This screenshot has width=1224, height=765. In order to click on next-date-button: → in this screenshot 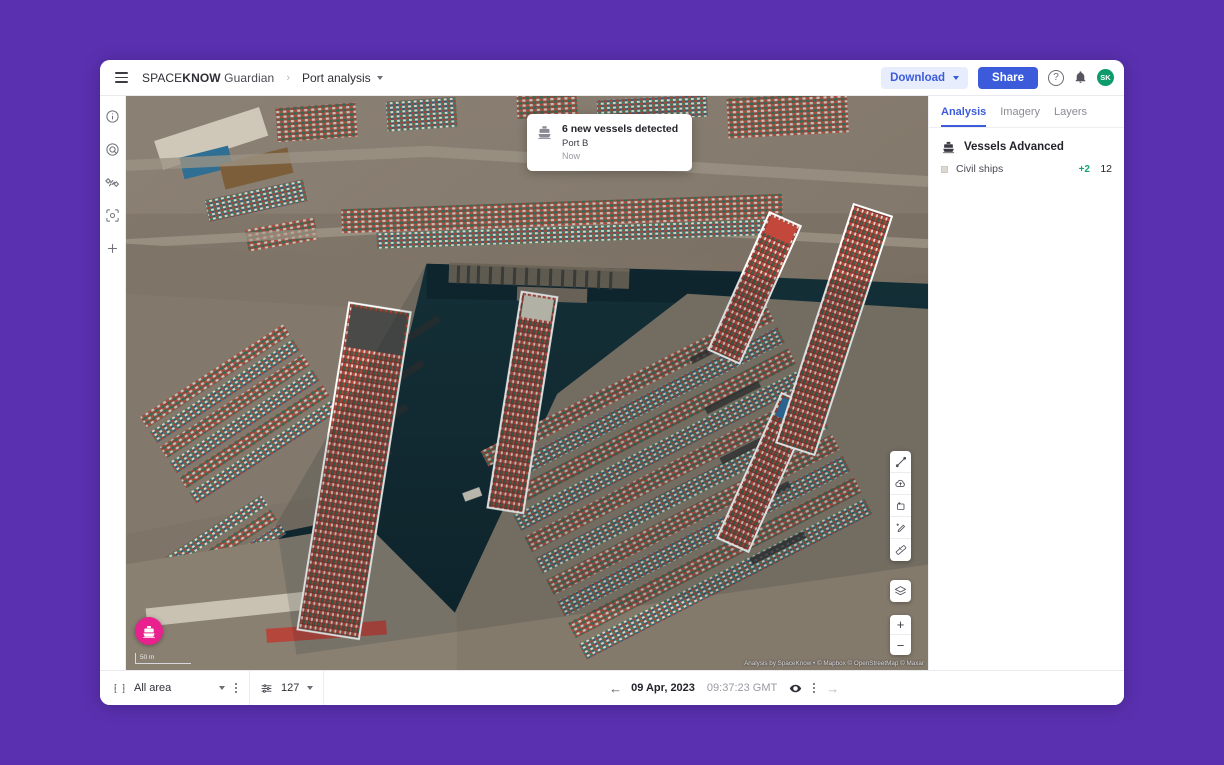, I will do `click(832, 688)`.